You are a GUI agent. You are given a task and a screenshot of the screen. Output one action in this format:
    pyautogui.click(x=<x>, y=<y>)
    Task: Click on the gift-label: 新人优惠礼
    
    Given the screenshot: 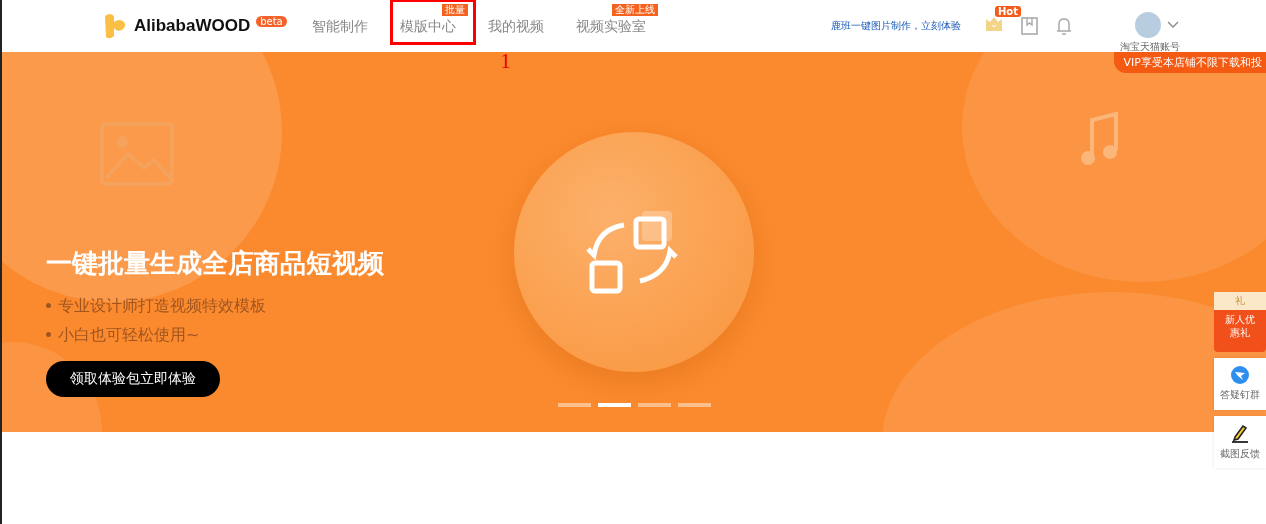 What is the action you would take?
    pyautogui.click(x=1240, y=326)
    